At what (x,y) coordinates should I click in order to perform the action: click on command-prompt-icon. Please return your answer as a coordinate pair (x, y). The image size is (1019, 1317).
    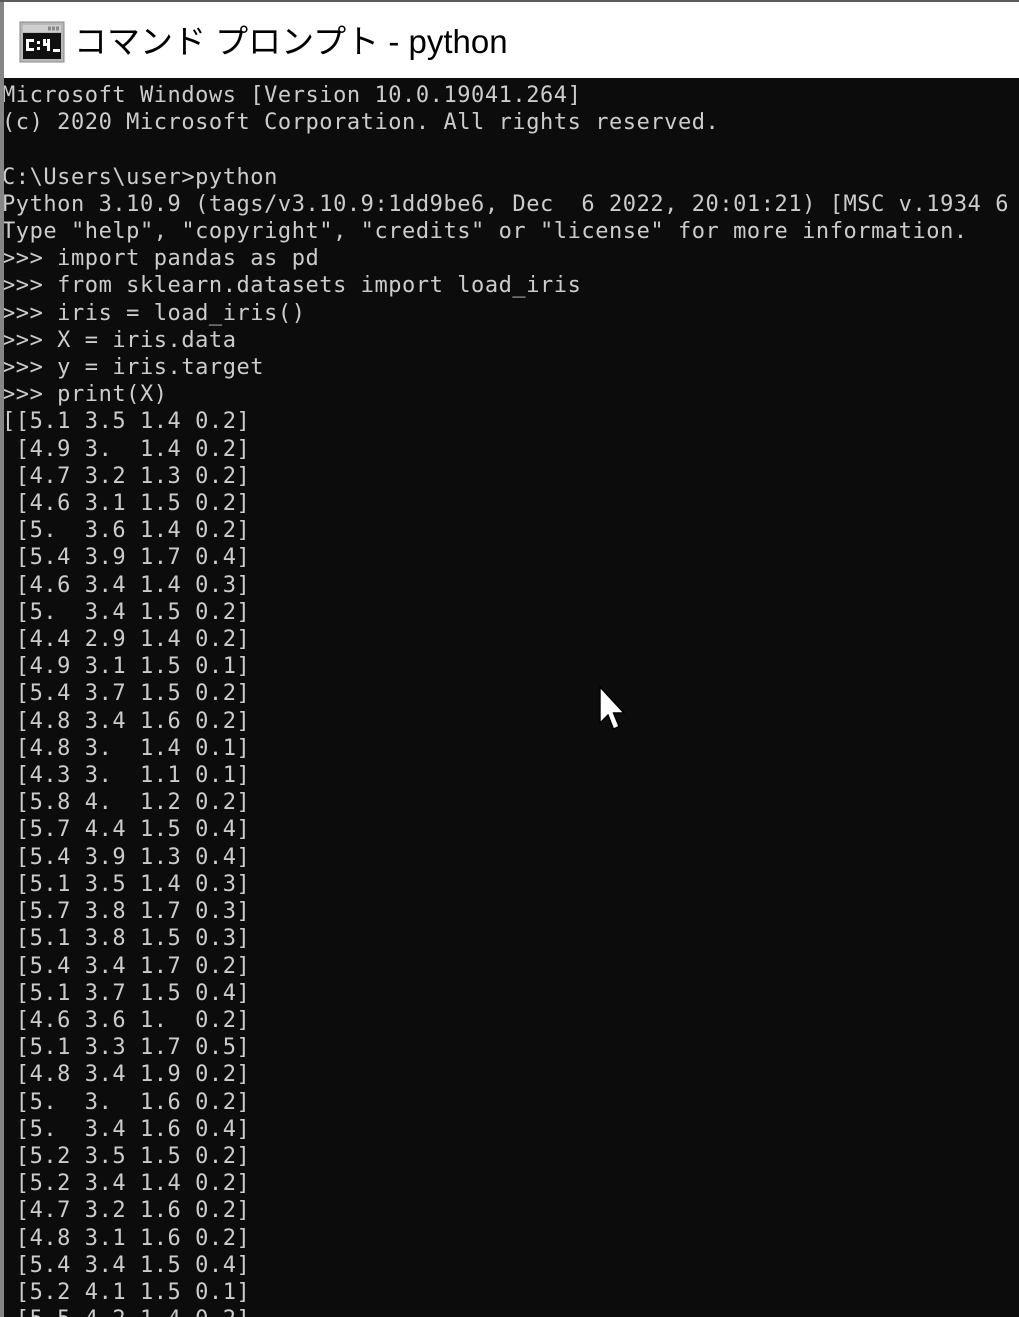
    Looking at the image, I should click on (42, 42).